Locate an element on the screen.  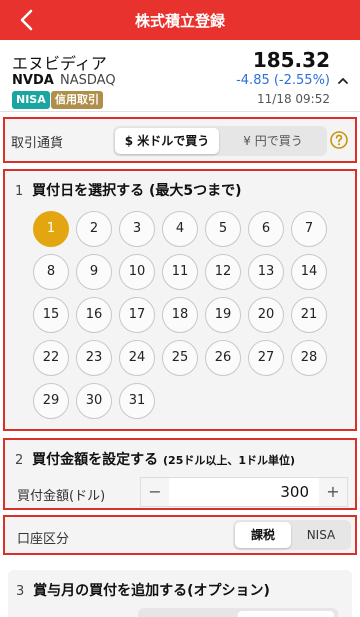
stock-price: 185.32 is located at coordinates (291, 60).